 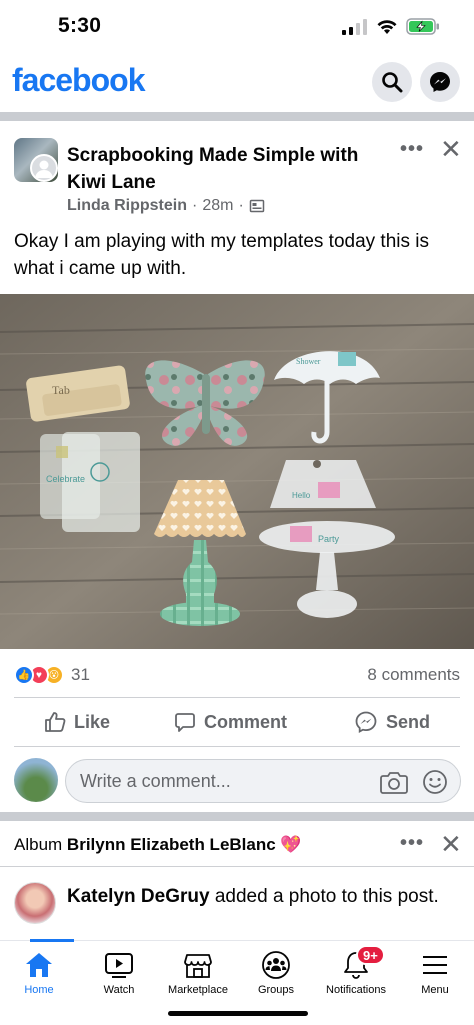 I want to click on photo-celebrate-text: Celebrate, so click(x=65, y=479).